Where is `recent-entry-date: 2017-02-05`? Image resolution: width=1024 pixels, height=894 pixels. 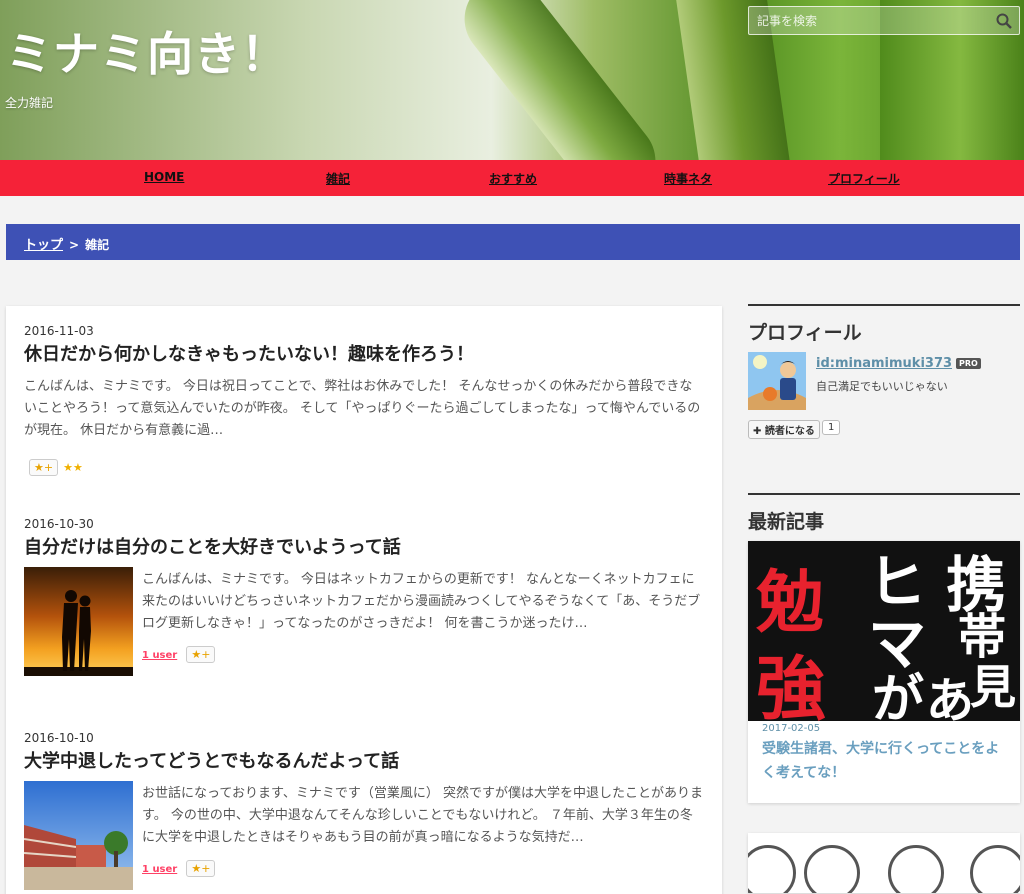
recent-entry-date: 2017-02-05 is located at coordinates (791, 728).